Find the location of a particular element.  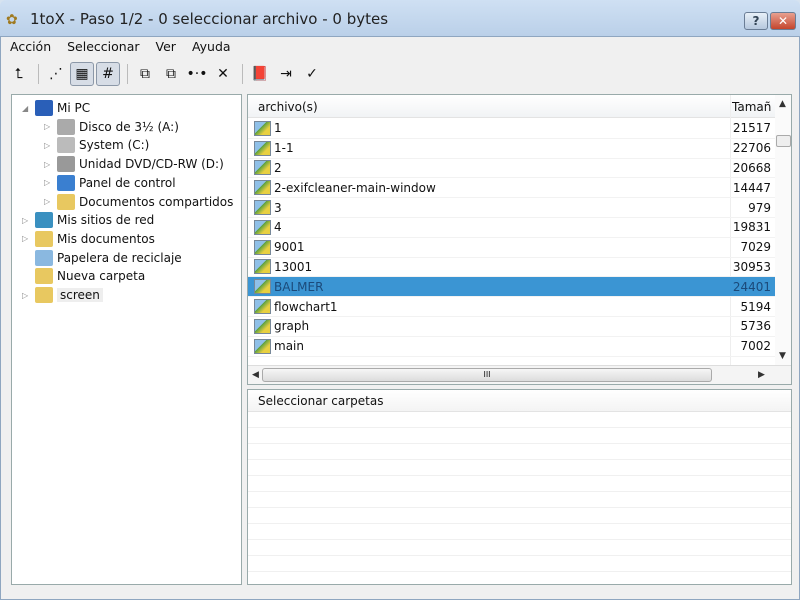

horizontal-scrollbar: ◀ III ▶ is located at coordinates (519, 374).